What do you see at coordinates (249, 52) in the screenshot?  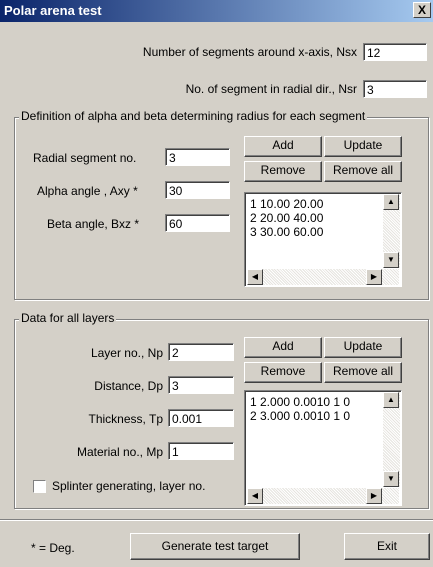 I see `nsx-label: Number of segments around x-axis, Nsx` at bounding box center [249, 52].